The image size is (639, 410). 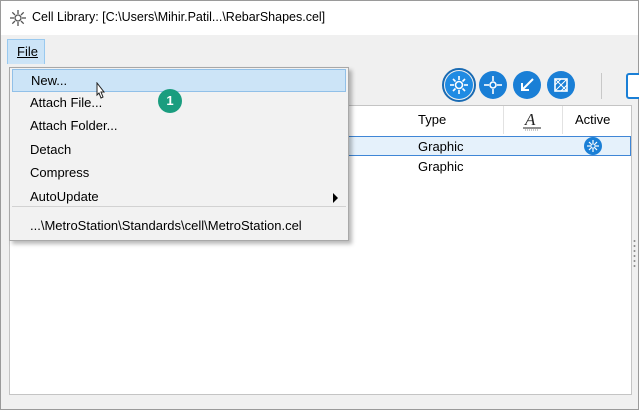 I want to click on cell-pattern-icon, so click(x=561, y=85).